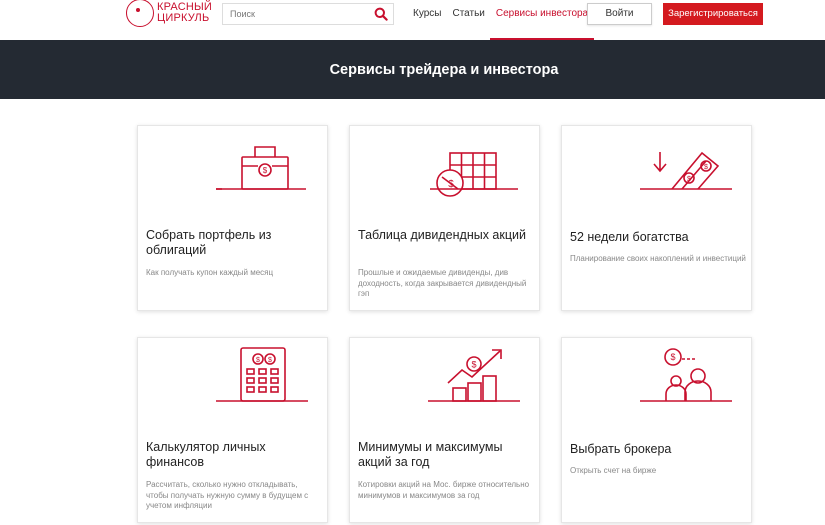  What do you see at coordinates (542, 20) in the screenshot?
I see `nav-investor-services: Сервисы инвестора` at bounding box center [542, 20].